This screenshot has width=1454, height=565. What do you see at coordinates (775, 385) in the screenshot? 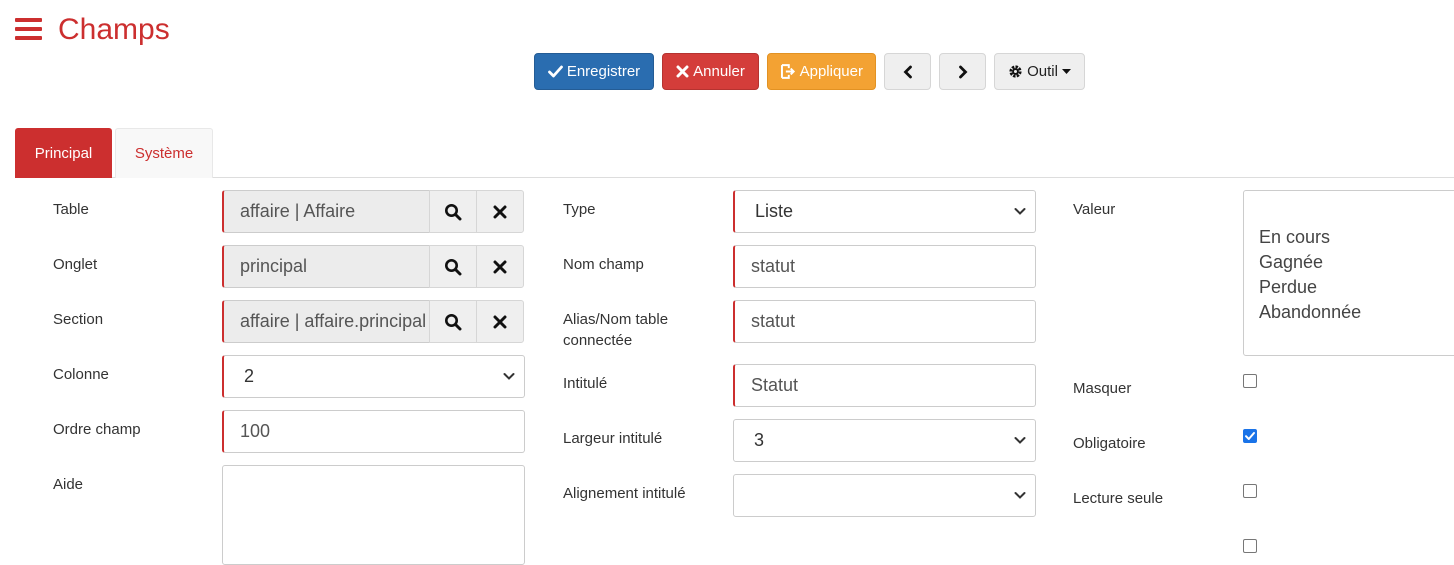
I see `intitule-value: Statut` at bounding box center [775, 385].